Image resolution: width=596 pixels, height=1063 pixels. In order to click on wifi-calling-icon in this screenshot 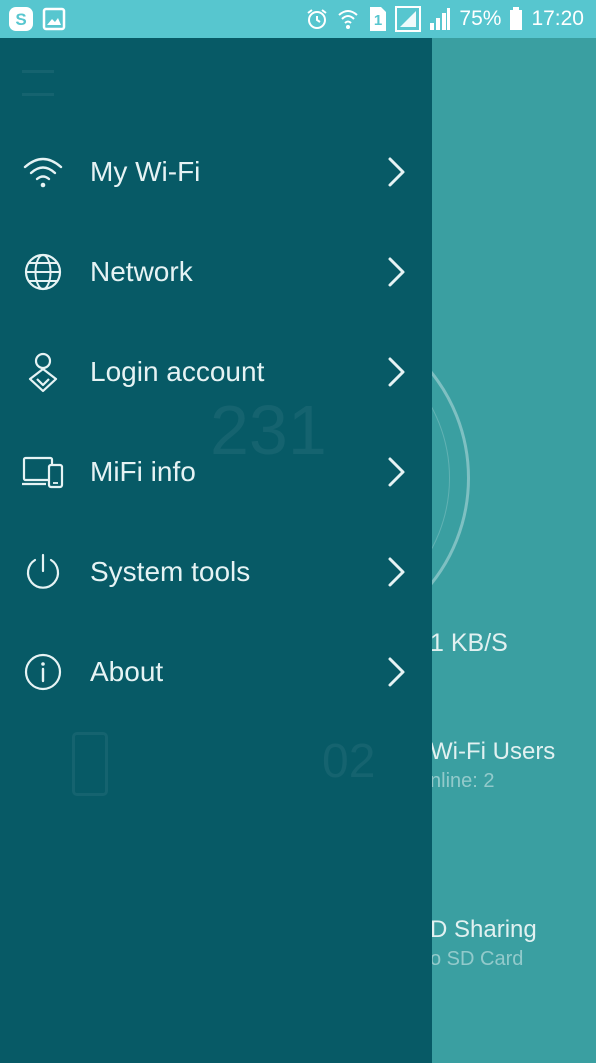, I will do `click(348, 19)`.